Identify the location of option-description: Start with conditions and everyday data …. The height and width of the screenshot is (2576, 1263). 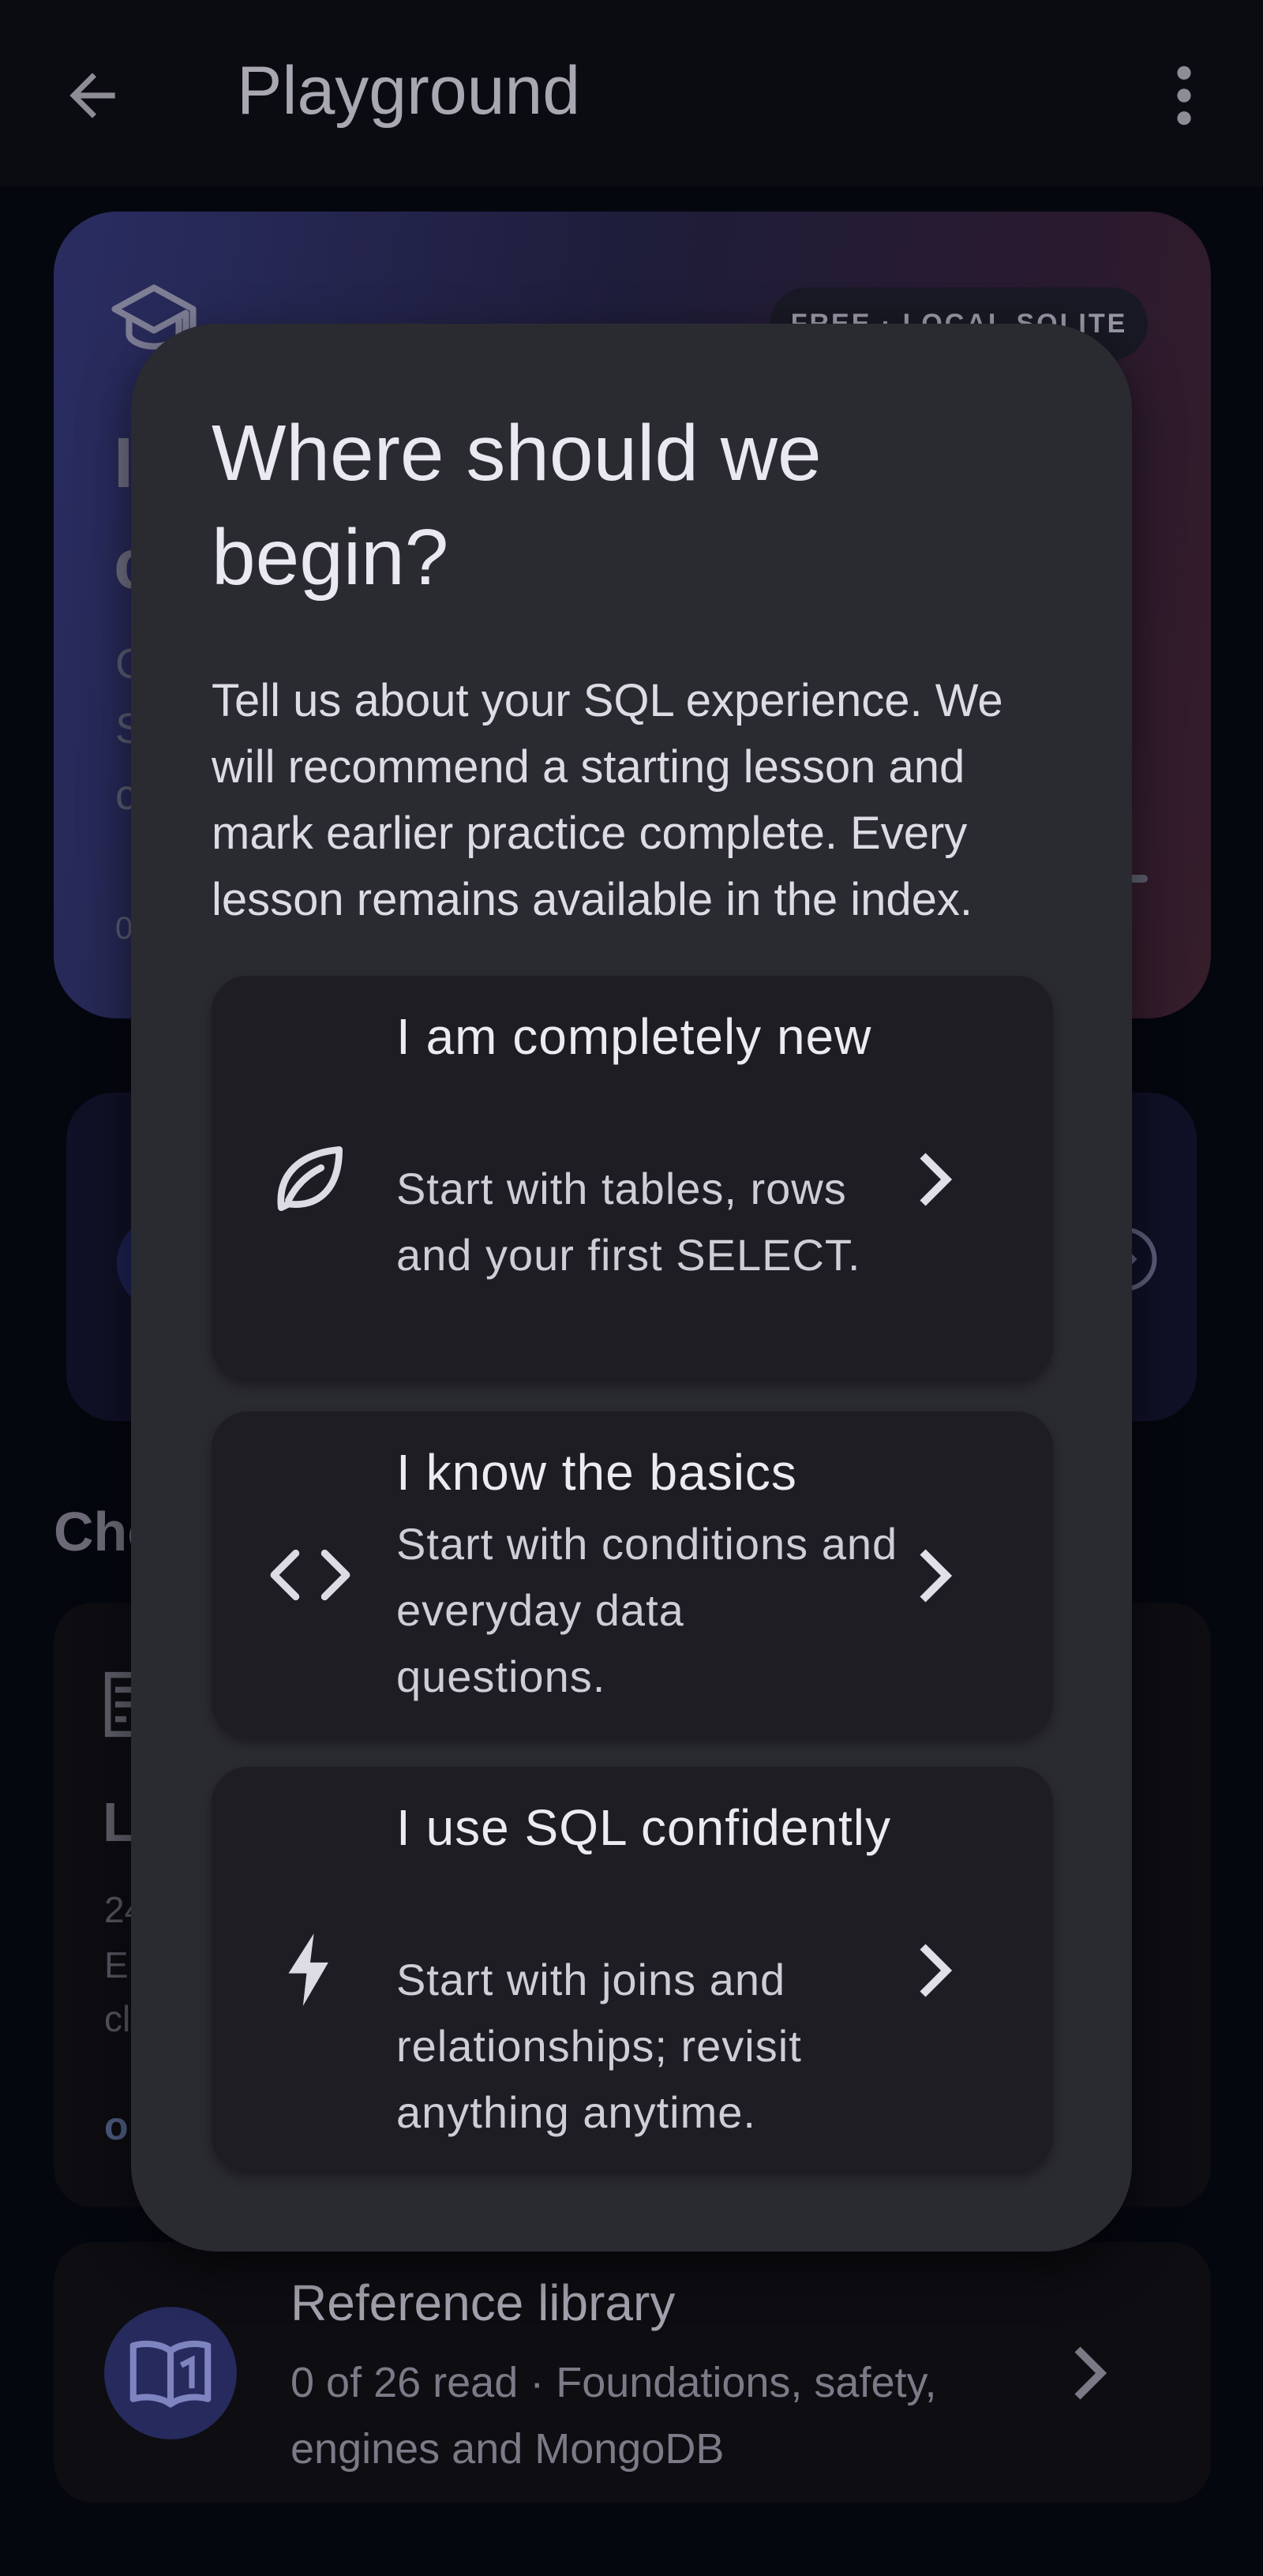
(647, 1610).